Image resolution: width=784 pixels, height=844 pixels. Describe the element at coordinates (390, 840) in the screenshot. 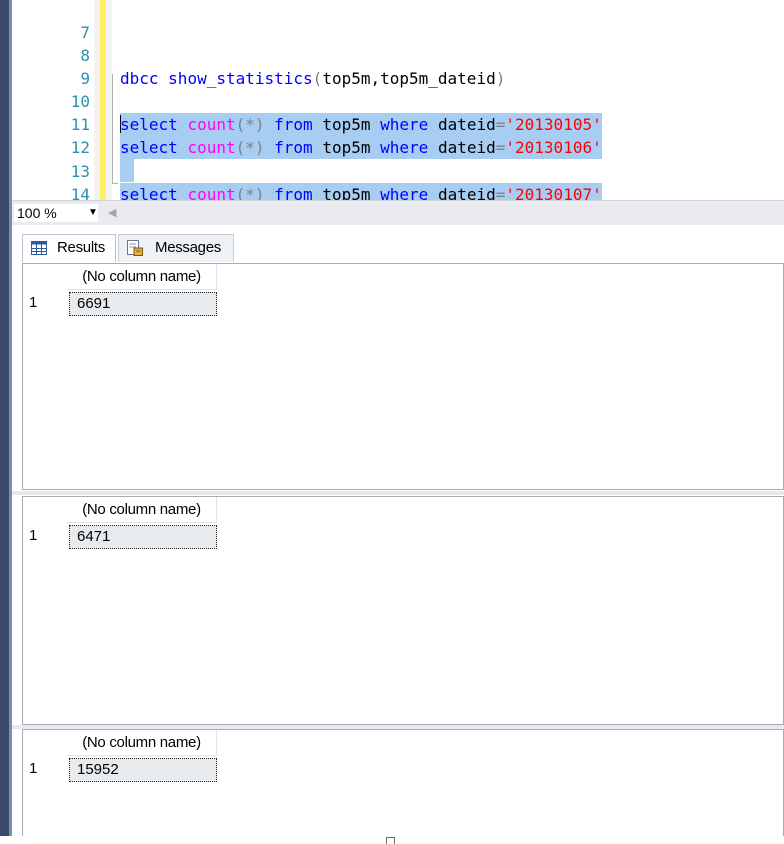

I see `resize-handle-icon` at that location.